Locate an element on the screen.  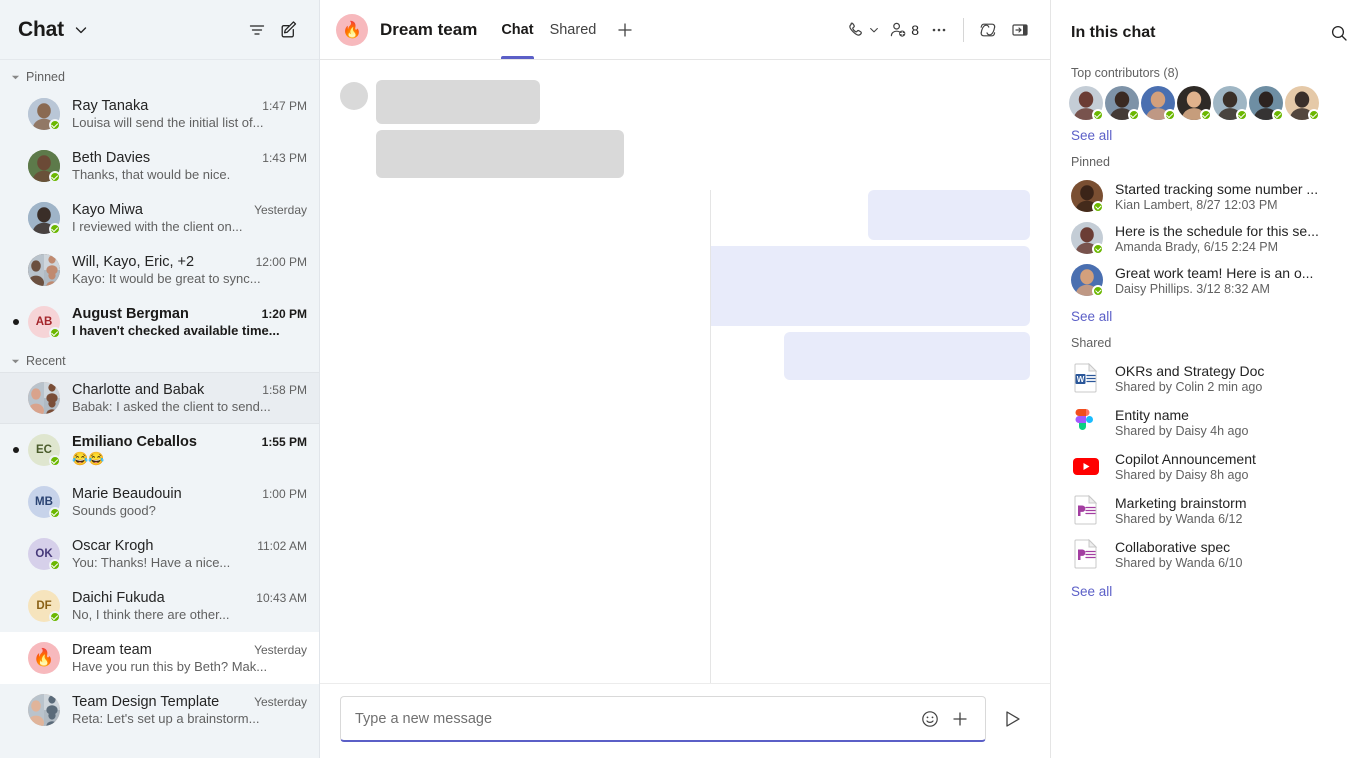
emoji-icon is located at coordinates (930, 719).